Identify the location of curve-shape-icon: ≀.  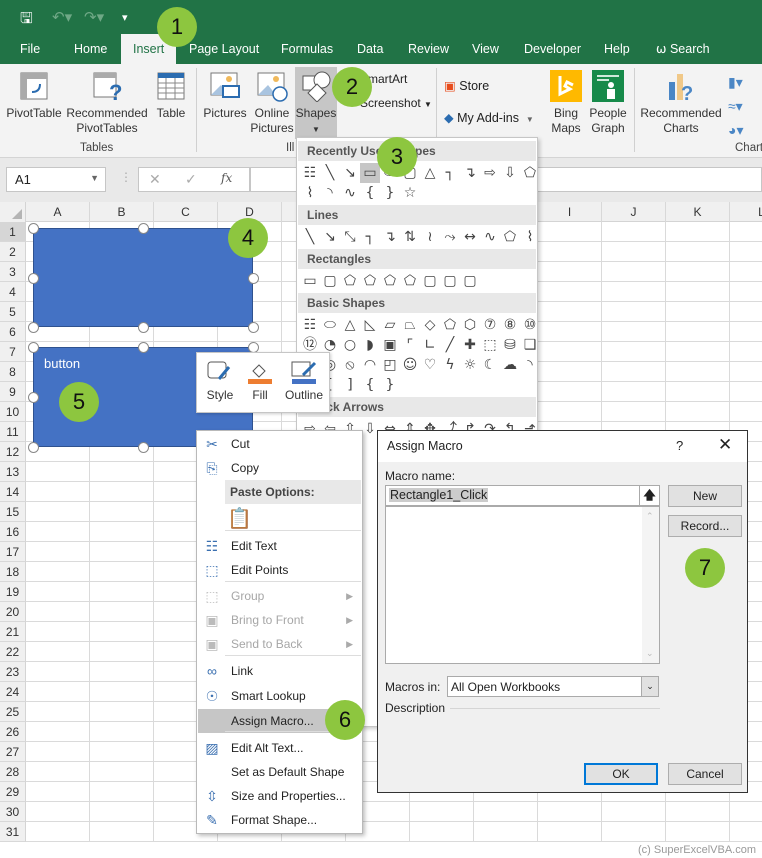
(430, 237).